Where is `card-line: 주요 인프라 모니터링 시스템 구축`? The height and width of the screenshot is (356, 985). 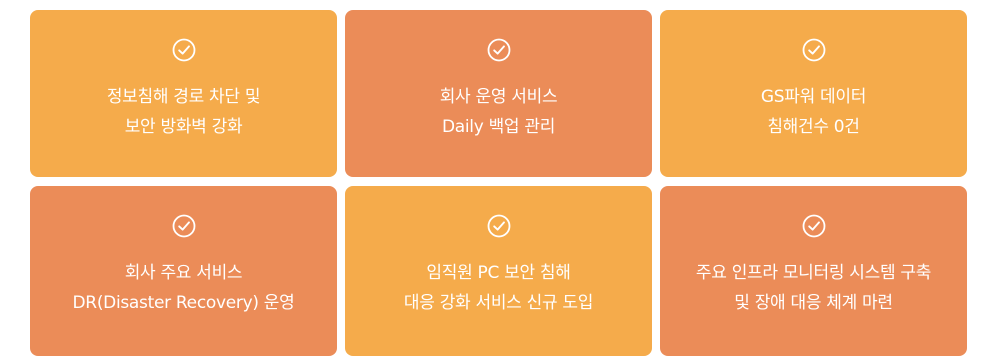 card-line: 주요 인프라 모니터링 시스템 구축 is located at coordinates (813, 273).